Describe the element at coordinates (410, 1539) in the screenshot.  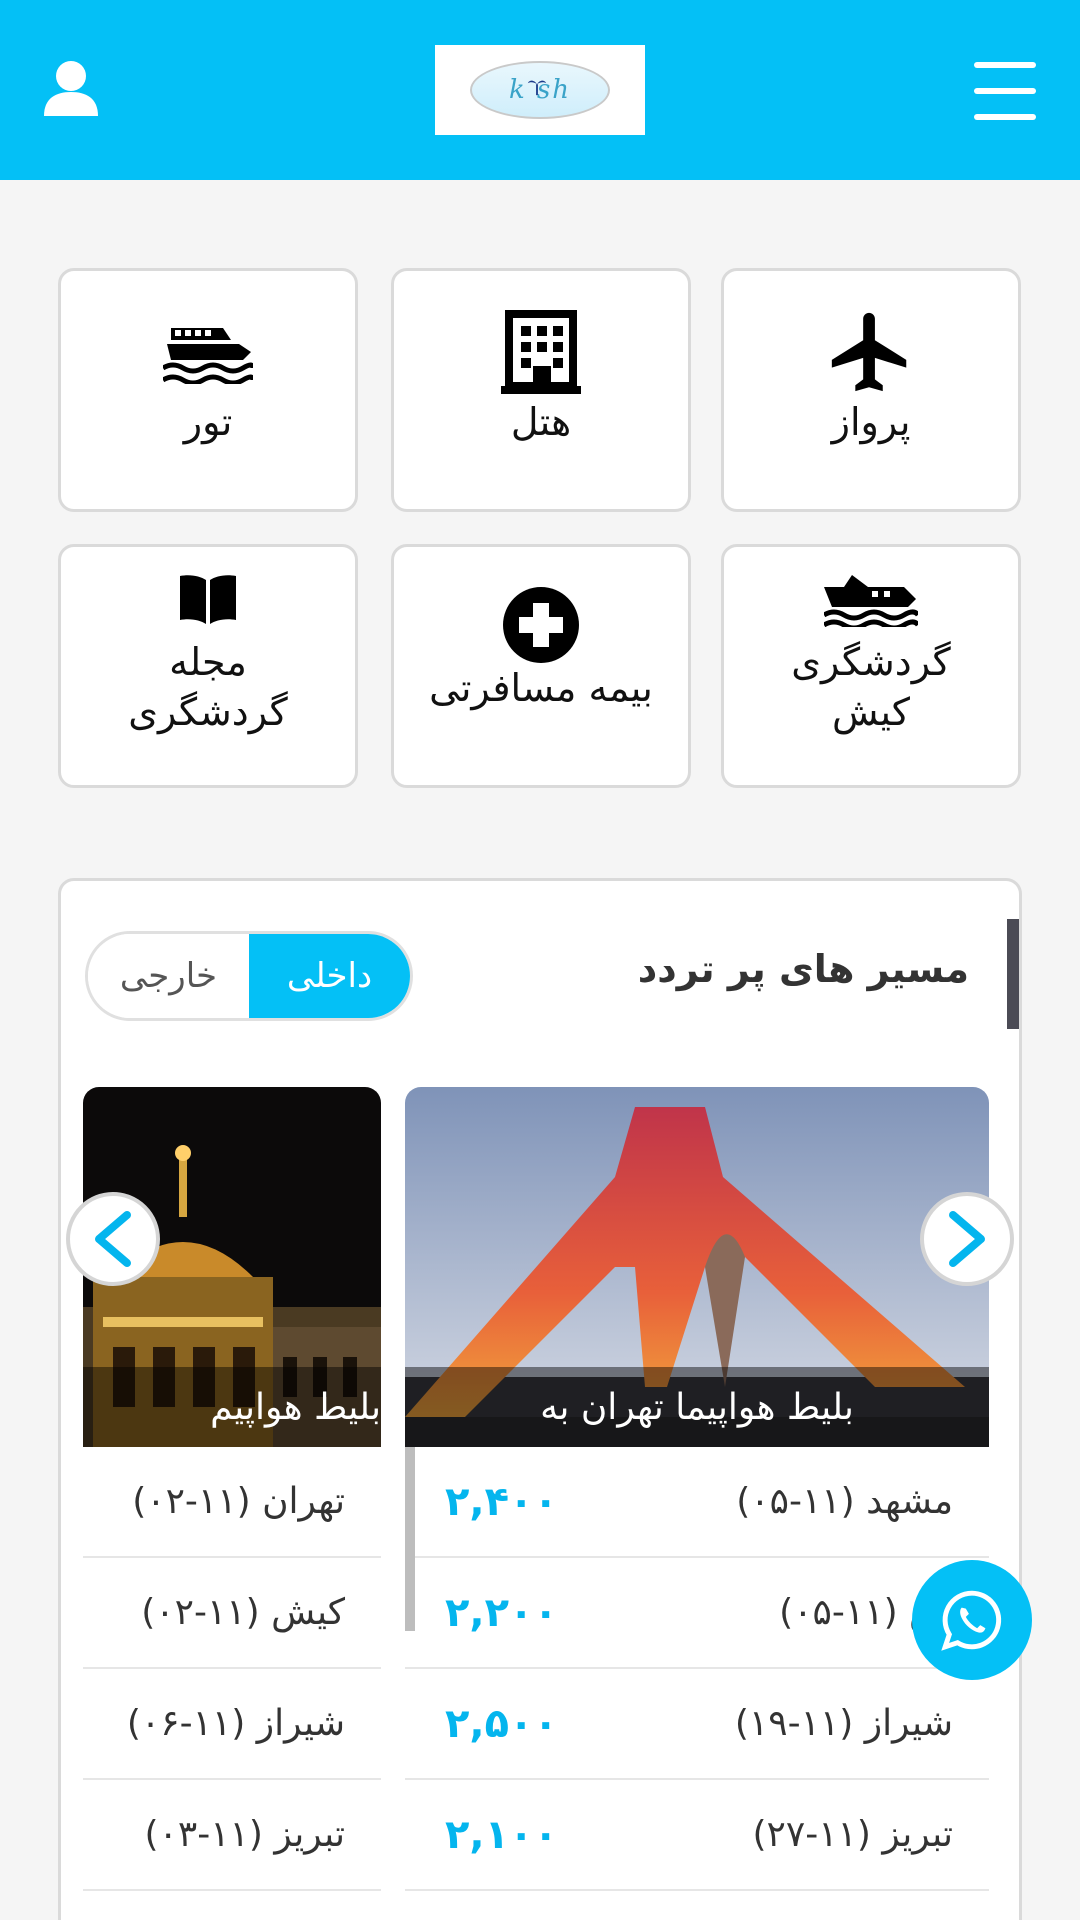
I see `scroll-indicator` at that location.